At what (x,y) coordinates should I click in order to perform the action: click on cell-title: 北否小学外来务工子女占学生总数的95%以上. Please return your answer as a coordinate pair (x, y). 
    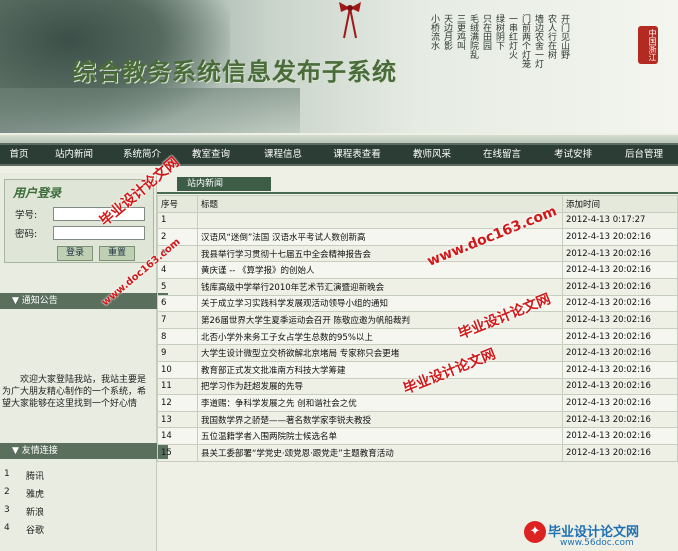
    Looking at the image, I should click on (380, 336).